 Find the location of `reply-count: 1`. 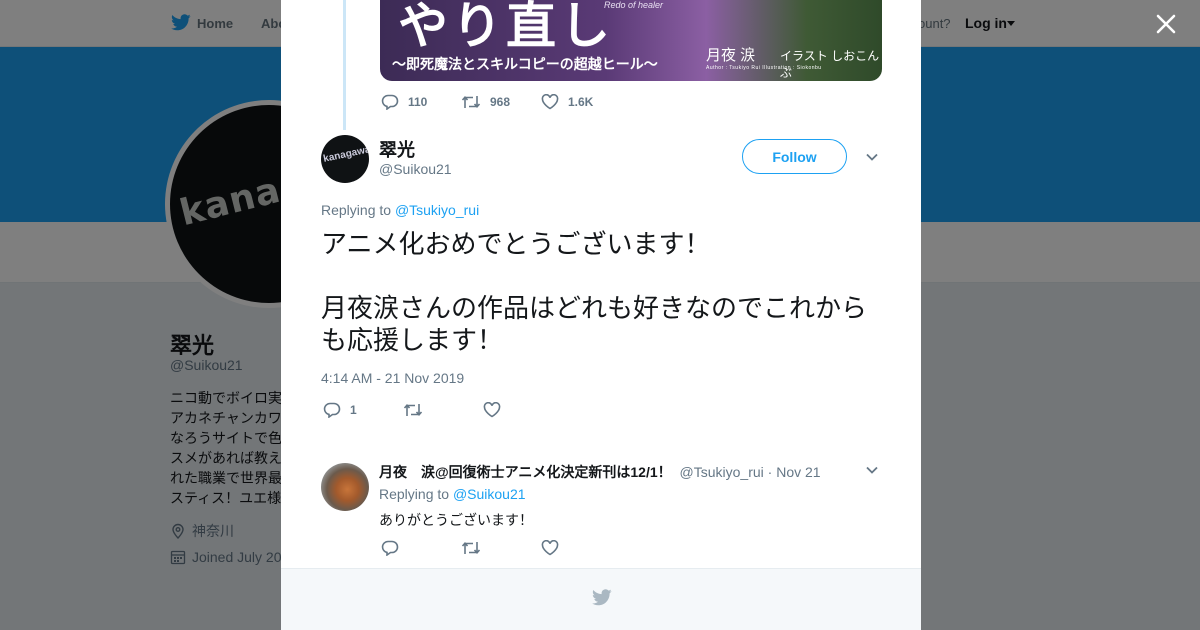

reply-count: 1 is located at coordinates (353, 410).